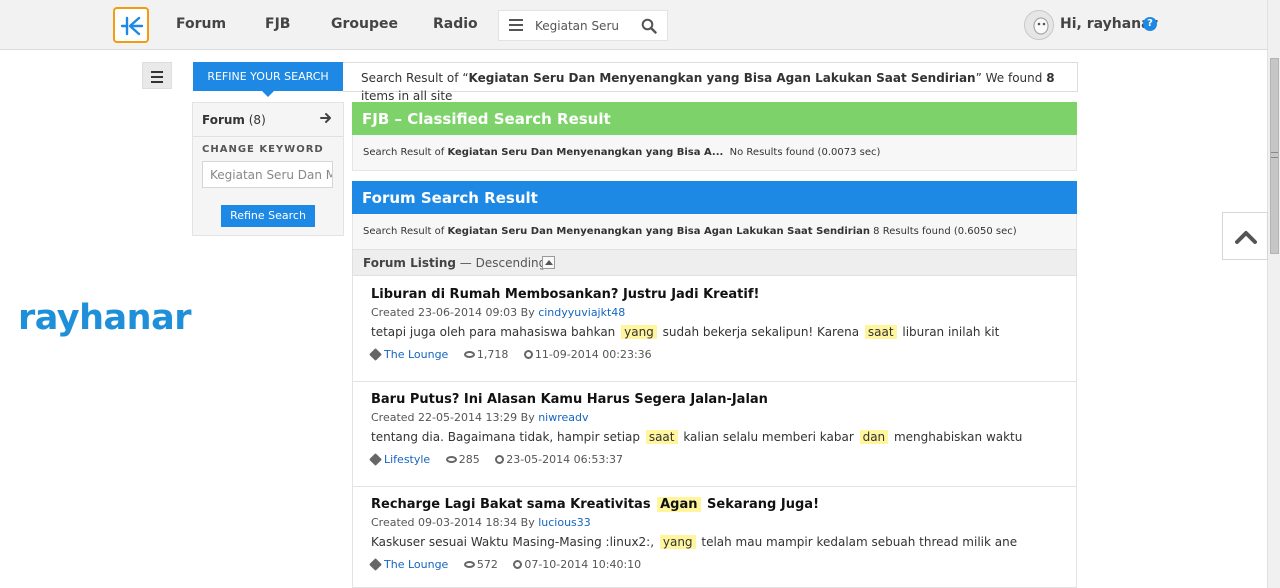 The width and height of the screenshot is (1280, 588). What do you see at coordinates (405, 152) in the screenshot?
I see `fjb-result-prefix: Search Result of` at bounding box center [405, 152].